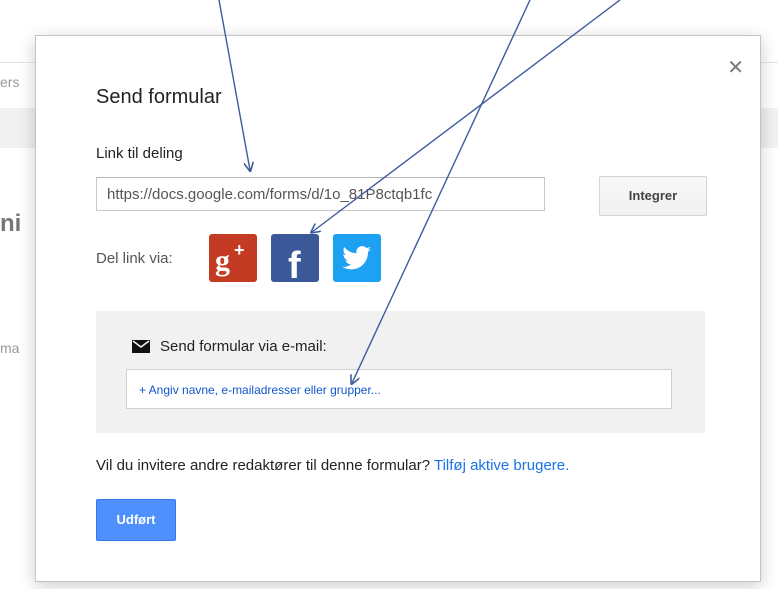 This screenshot has width=778, height=589. What do you see at coordinates (11, 223) in the screenshot?
I see `background-heading-fragment: ni` at bounding box center [11, 223].